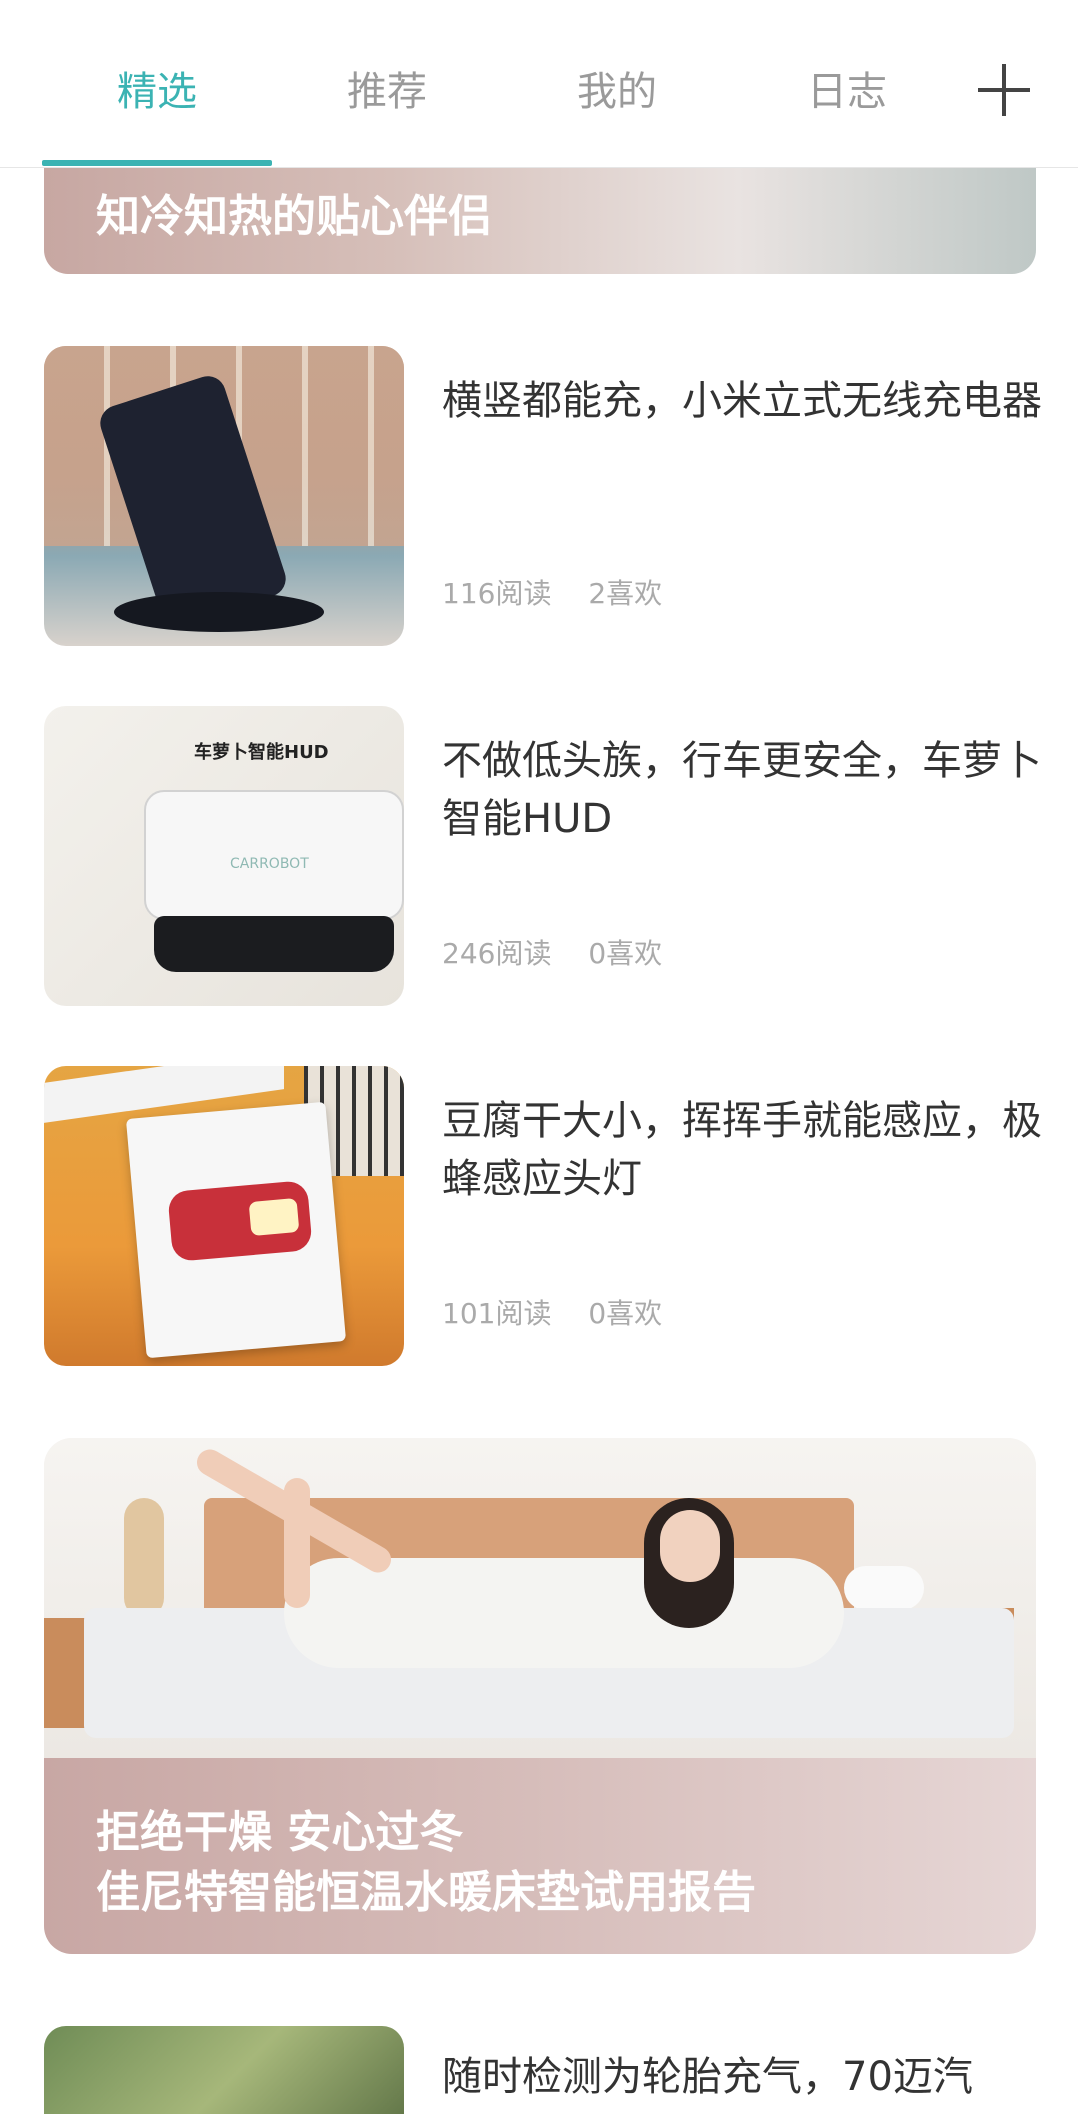 The width and height of the screenshot is (1078, 2114). I want to click on banner-headline: 拒绝干燥 安心过冬, so click(280, 1832).